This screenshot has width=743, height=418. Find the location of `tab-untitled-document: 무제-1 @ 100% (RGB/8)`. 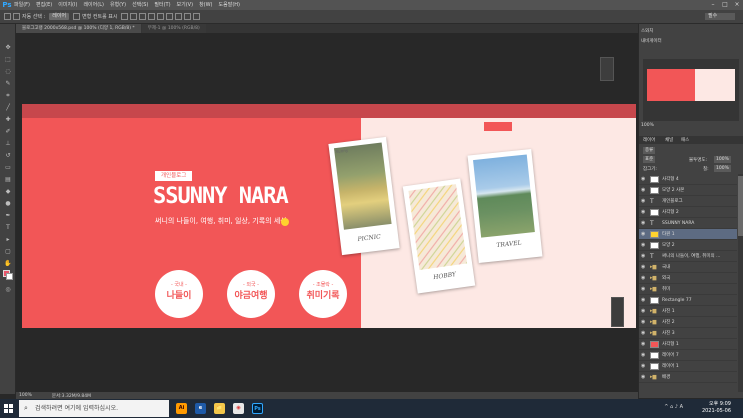

tab-untitled-document: 무제-1 @ 100% (RGB/8) is located at coordinates (173, 28).